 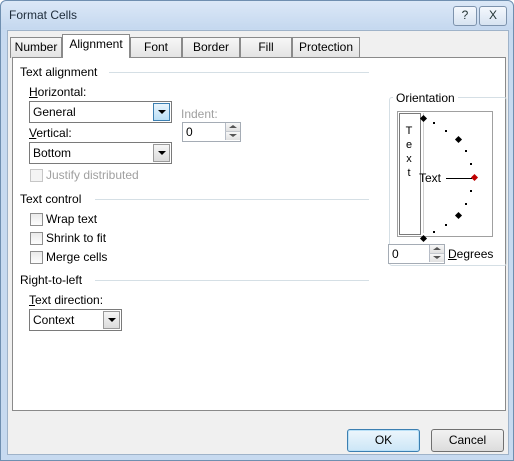 What do you see at coordinates (96, 46) in the screenshot?
I see `tab-alignment: Alignment` at bounding box center [96, 46].